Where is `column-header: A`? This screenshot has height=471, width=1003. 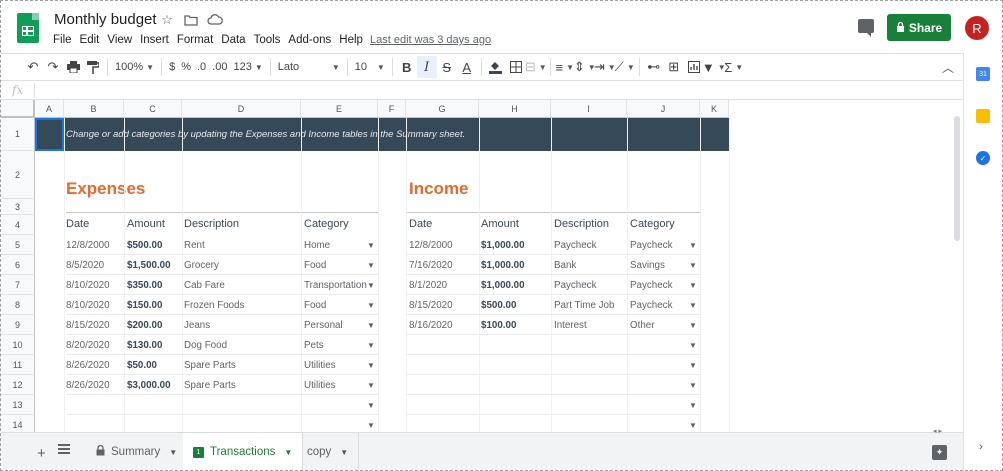
column-header: A is located at coordinates (49, 109).